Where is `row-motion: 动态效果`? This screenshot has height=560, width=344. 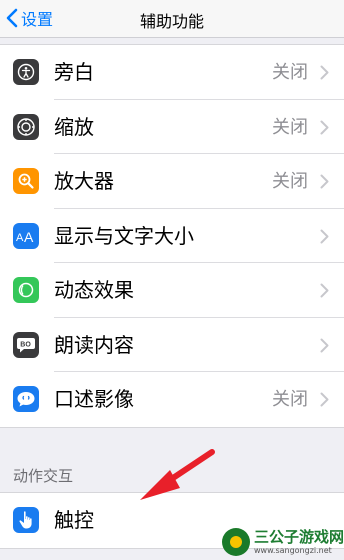
row-motion: 动态效果 is located at coordinates (172, 290).